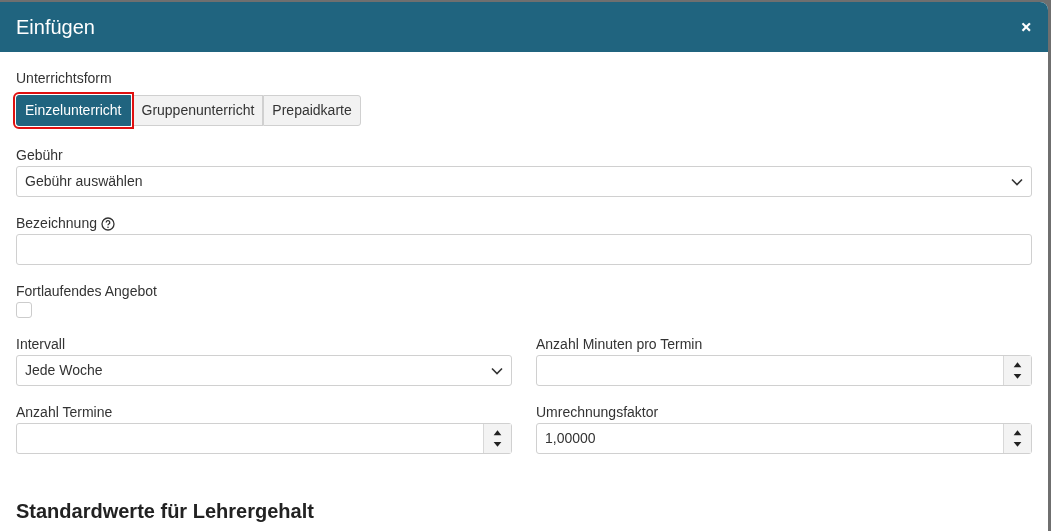 This screenshot has height=531, width=1051. Describe the element at coordinates (24, 310) in the screenshot. I see `checkbox` at that location.